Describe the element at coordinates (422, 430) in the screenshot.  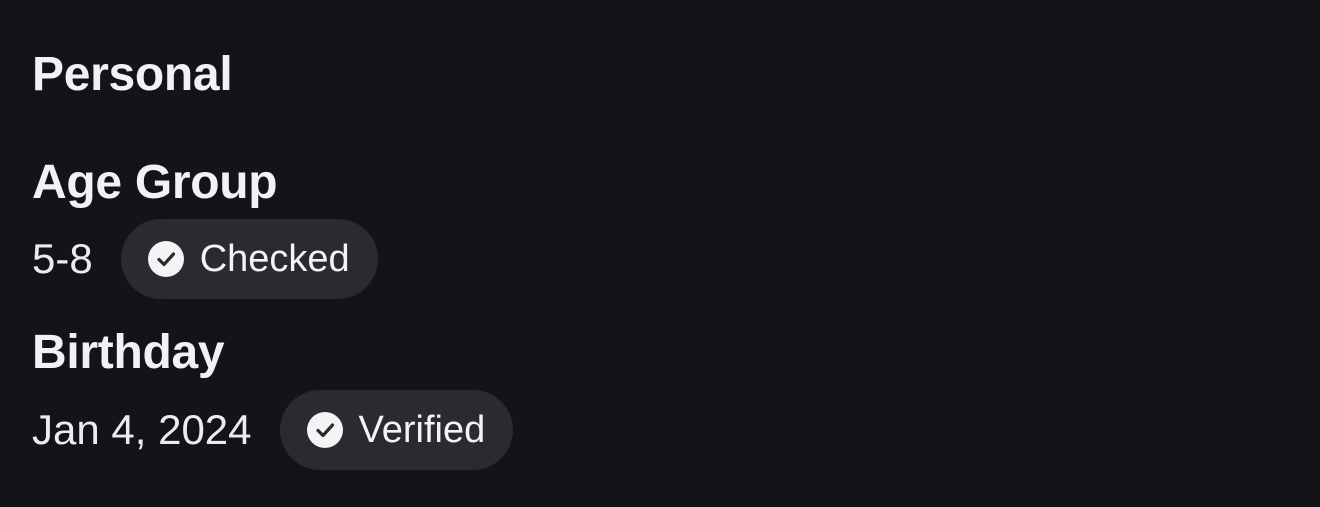
I see `birthday-badge-label: Verified` at that location.